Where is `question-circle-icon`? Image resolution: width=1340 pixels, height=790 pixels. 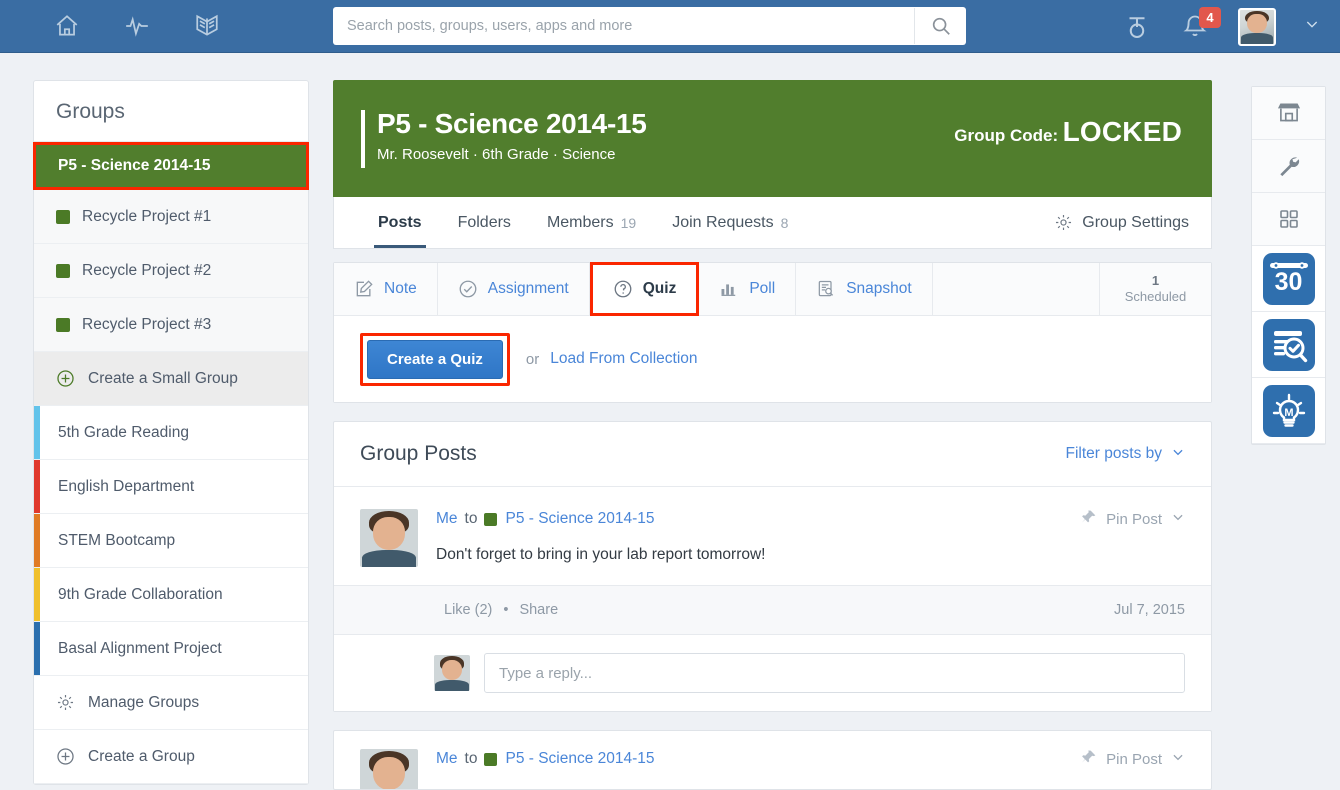 question-circle-icon is located at coordinates (623, 289).